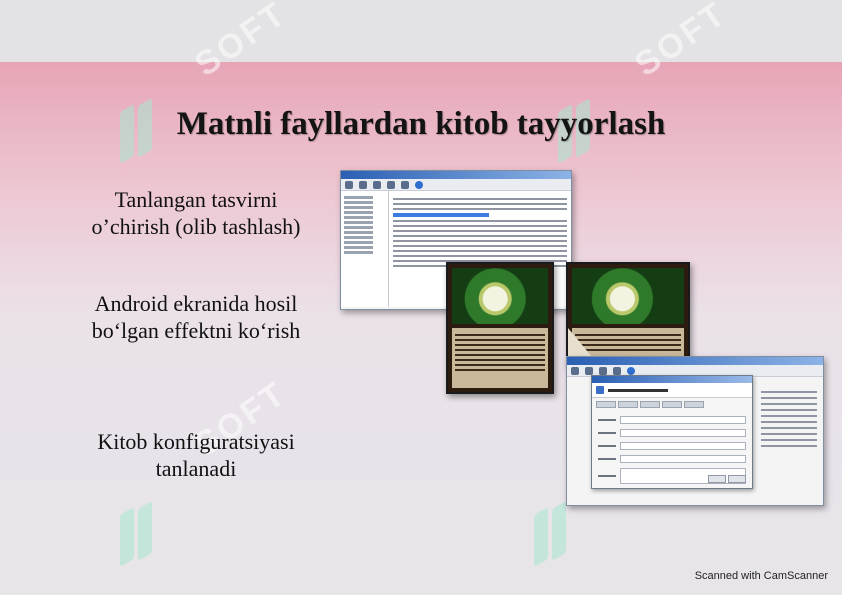 The image size is (842, 595). I want to click on caption-line: tanlanadi, so click(196, 468).